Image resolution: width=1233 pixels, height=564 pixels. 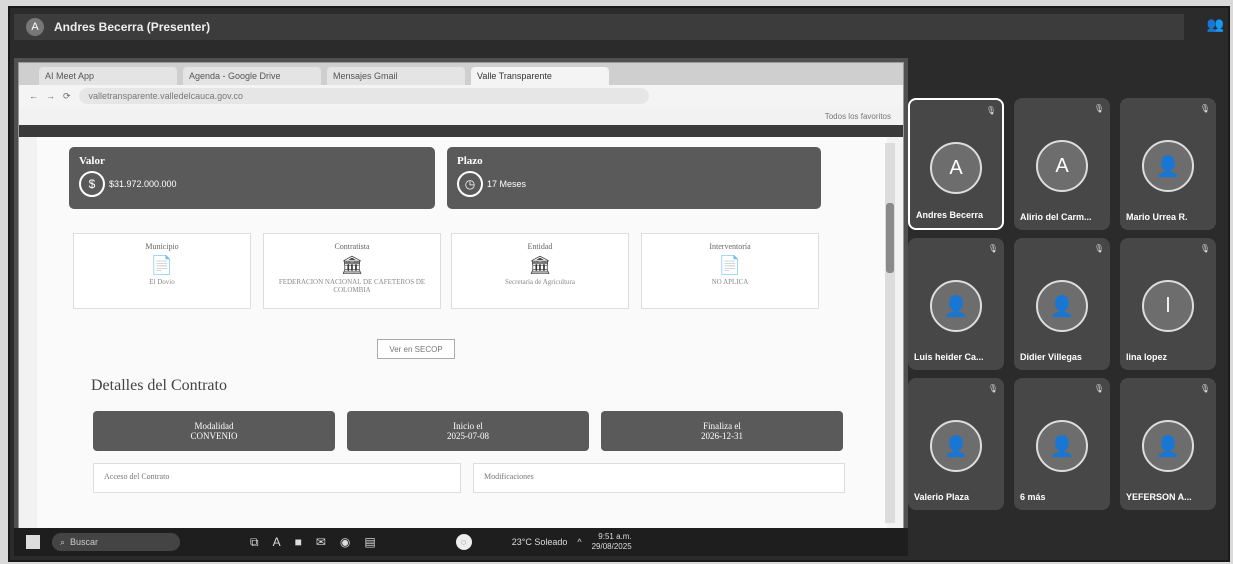 I want to click on participant-name: Andres Becerra, so click(x=950, y=215).